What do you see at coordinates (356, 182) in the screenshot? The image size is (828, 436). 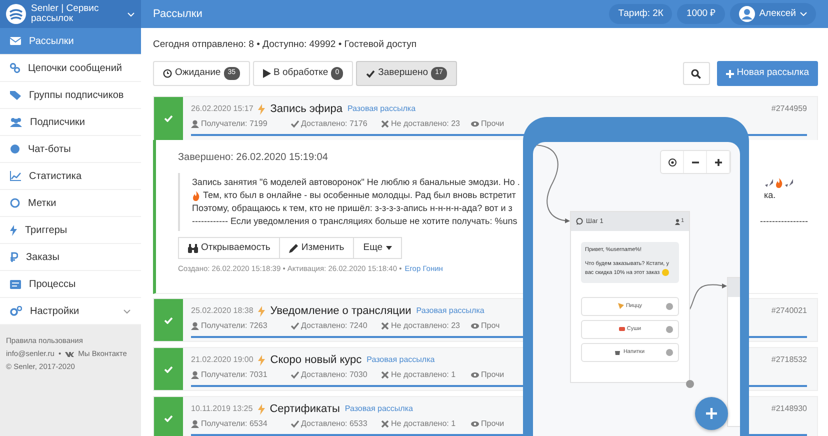 I see `message-line: Запись занятия "6 моделей автоворонок" Не люблю я банальные эмодзи. Но .` at bounding box center [356, 182].